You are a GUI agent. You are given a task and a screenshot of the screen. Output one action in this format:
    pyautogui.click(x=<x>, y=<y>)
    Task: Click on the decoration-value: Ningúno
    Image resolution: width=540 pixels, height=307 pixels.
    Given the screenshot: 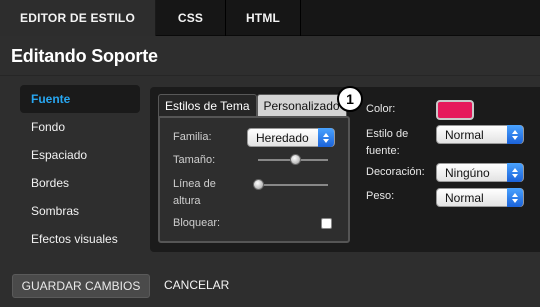 What is the action you would take?
    pyautogui.click(x=467, y=172)
    